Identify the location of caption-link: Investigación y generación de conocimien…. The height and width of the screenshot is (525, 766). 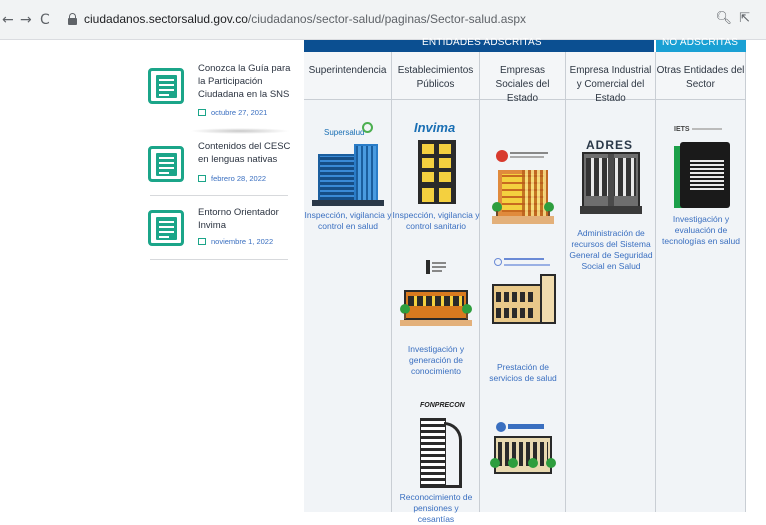
(436, 360).